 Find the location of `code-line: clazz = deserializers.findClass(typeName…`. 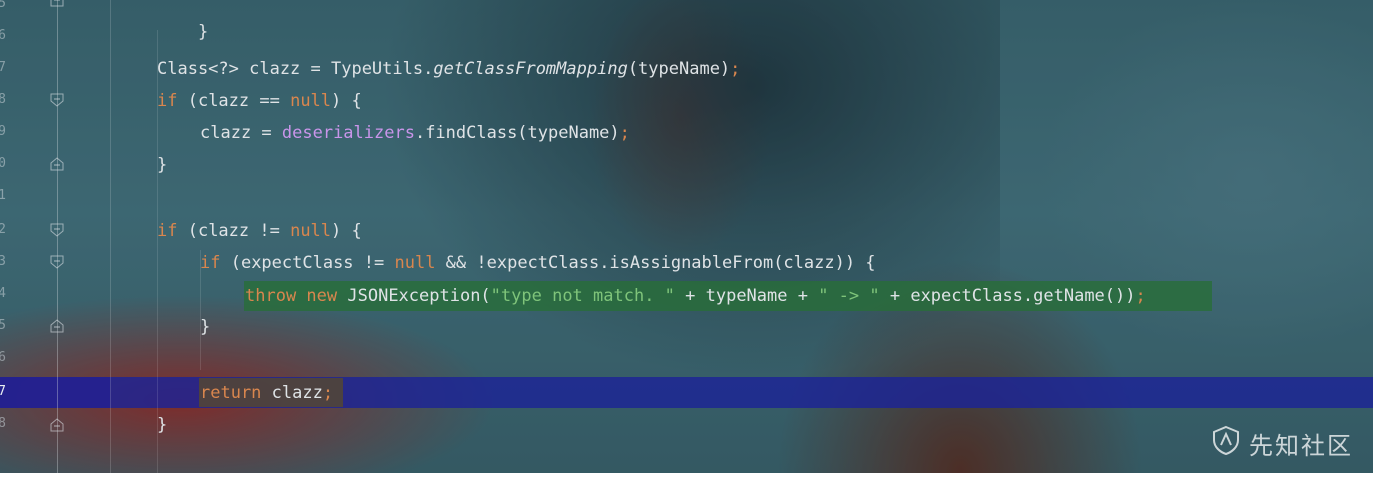

code-line: clazz = deserializers.findClass(typeName… is located at coordinates (415, 133).